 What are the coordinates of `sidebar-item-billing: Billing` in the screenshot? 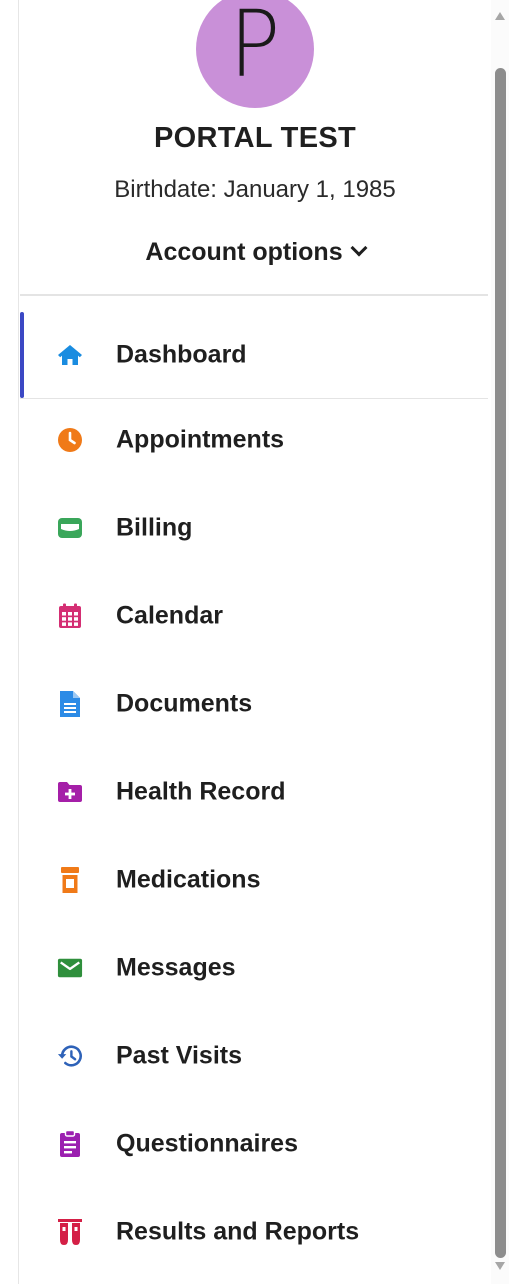 It's located at (254, 528).